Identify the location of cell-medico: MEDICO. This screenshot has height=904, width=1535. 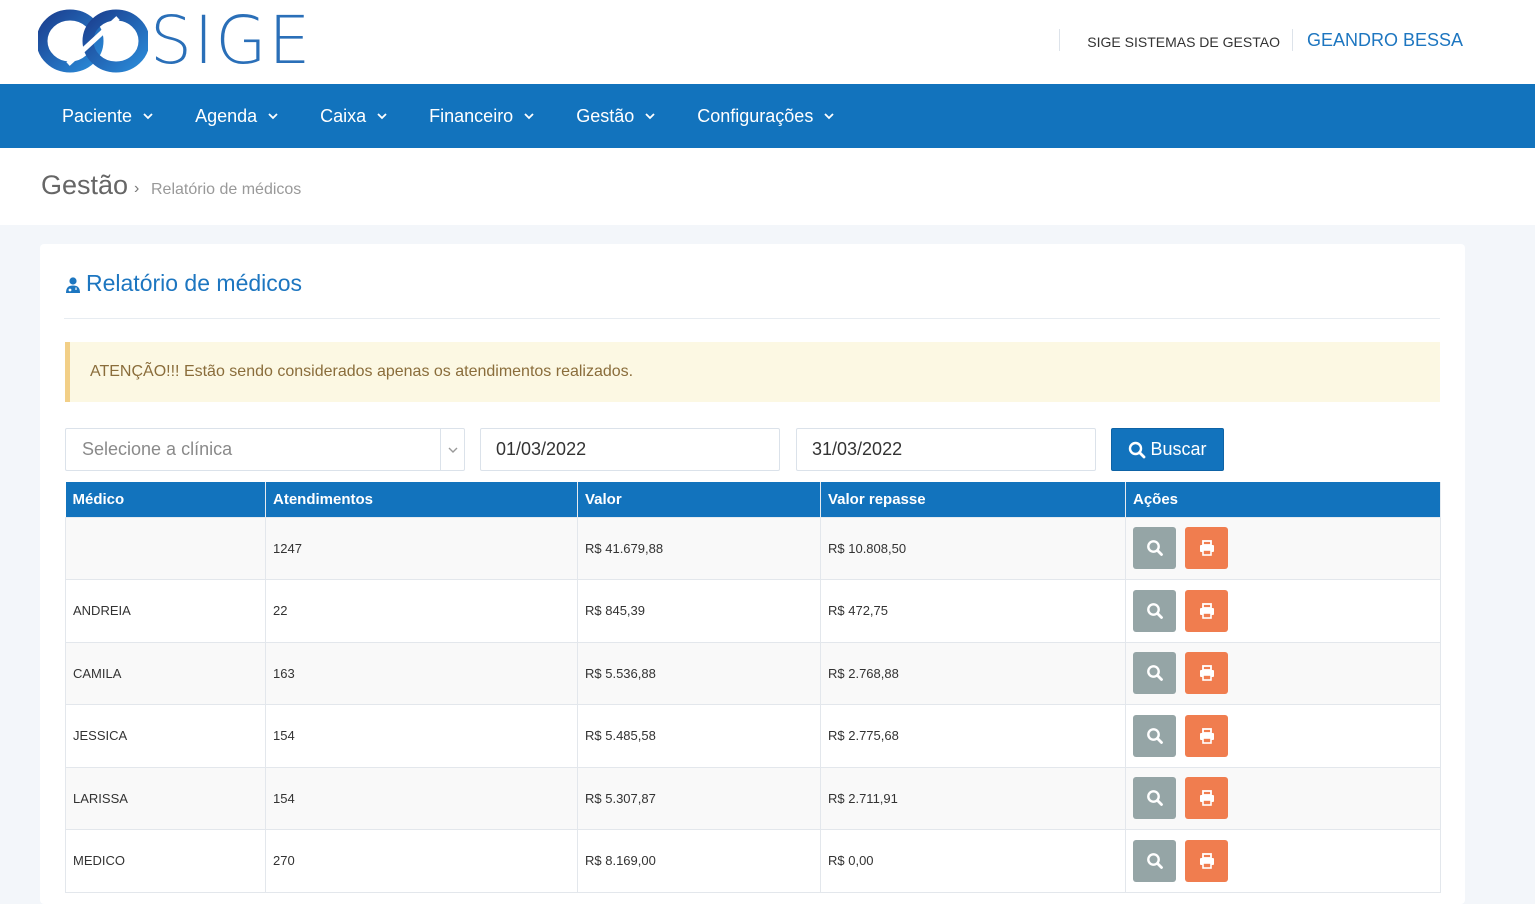
(165, 861).